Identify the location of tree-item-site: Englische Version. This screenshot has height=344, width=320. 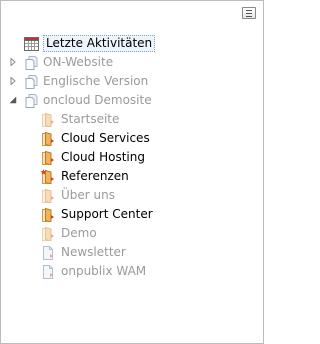
(136, 81).